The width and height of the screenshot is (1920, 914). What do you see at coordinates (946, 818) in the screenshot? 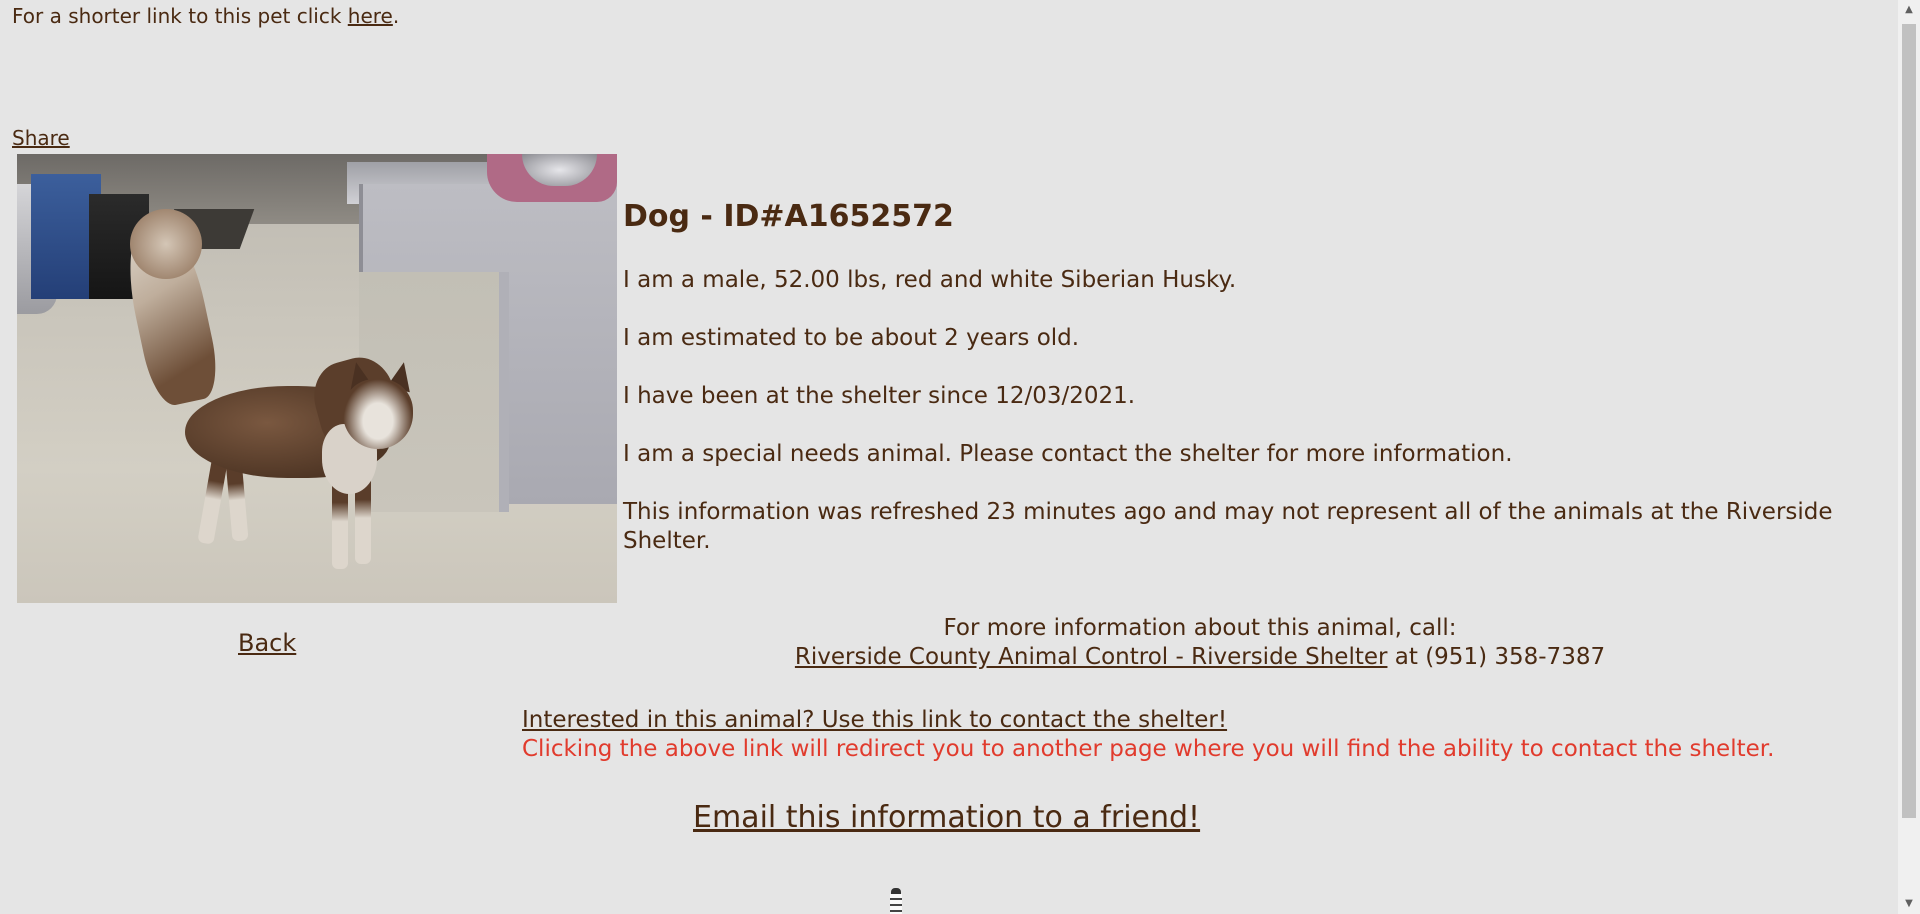
I see `email-friend-link: Email this information to a friend!` at bounding box center [946, 818].